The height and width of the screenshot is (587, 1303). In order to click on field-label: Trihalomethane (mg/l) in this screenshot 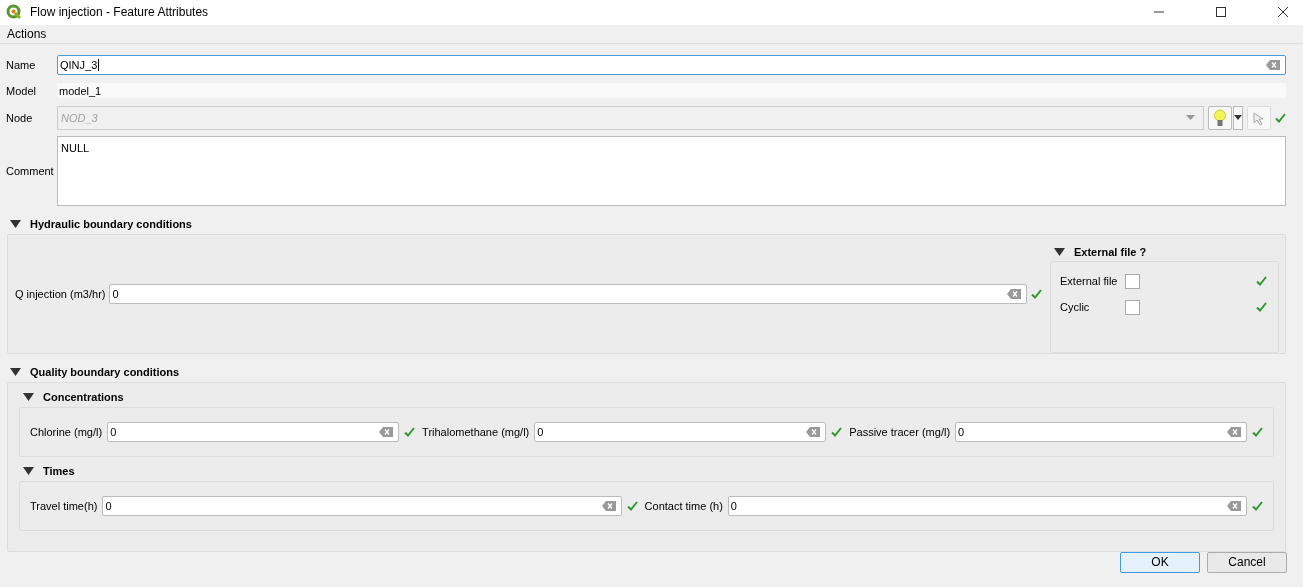, I will do `click(476, 431)`.